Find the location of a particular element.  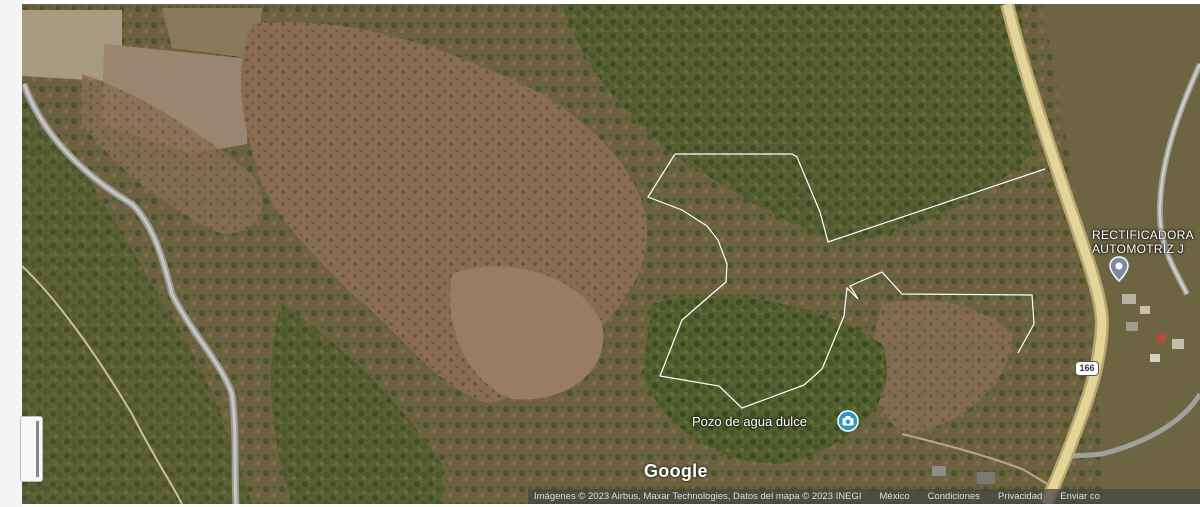

google-logo: Google is located at coordinates (676, 471).